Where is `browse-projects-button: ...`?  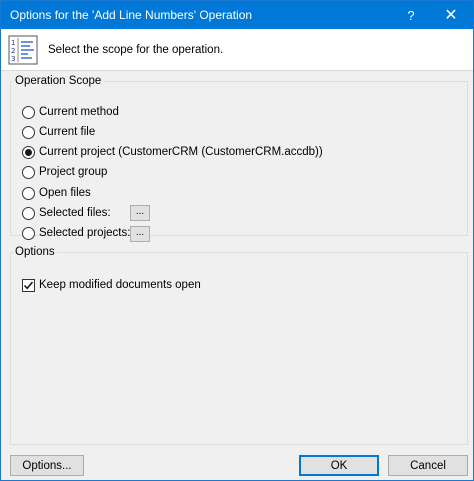 browse-projects-button: ... is located at coordinates (140, 234).